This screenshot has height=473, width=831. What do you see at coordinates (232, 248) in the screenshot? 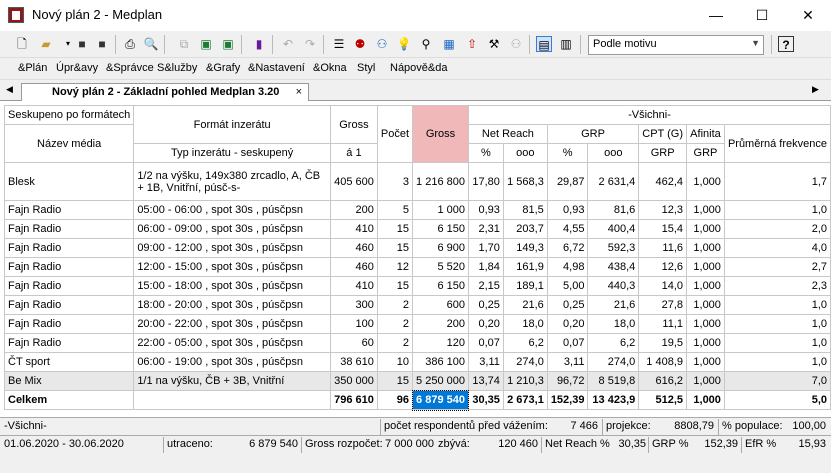
I see `cell-format: 09:00 - 12:00 , spot 30s , púsčpsn` at bounding box center [232, 248].